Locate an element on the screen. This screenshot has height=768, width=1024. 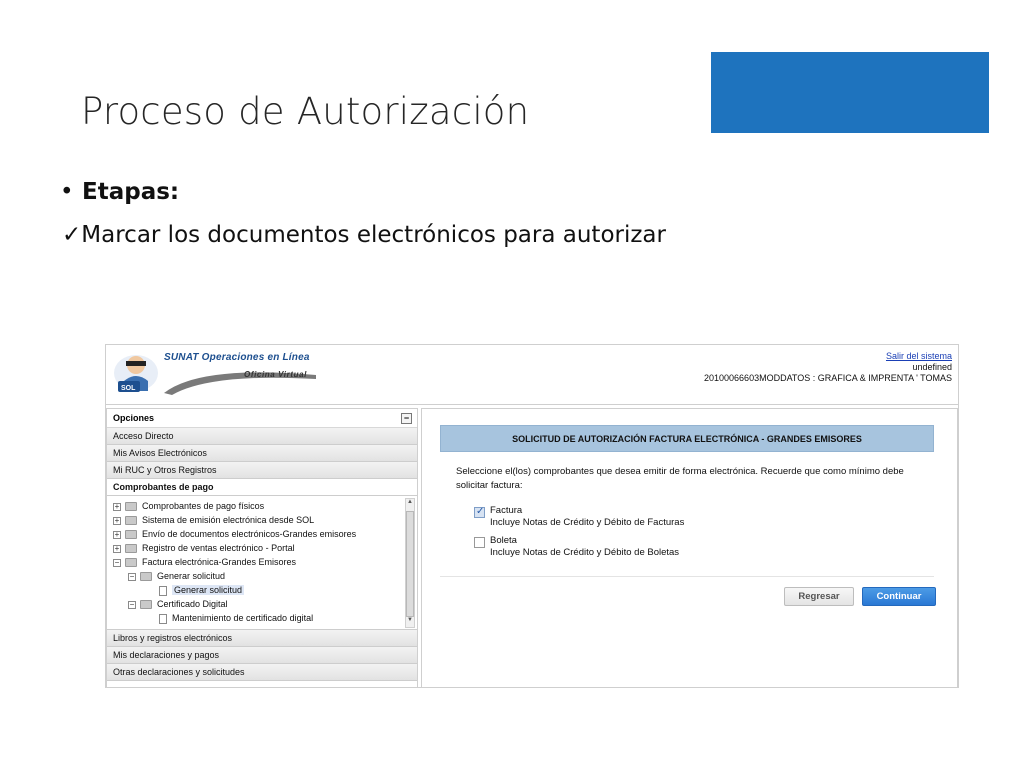
user-line-1: undefined is located at coordinates (932, 367).